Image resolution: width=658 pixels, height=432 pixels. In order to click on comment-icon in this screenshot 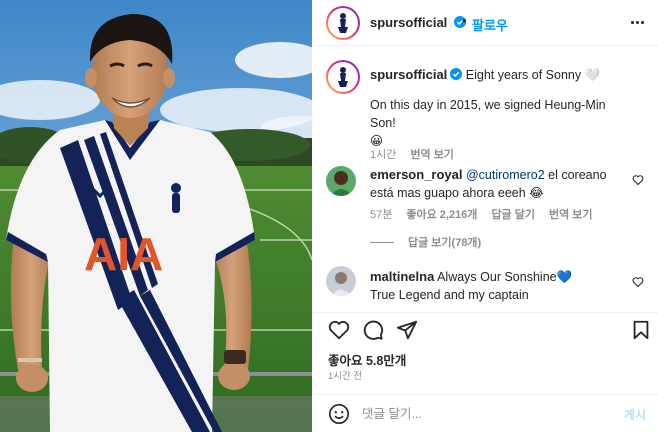, I will do `click(373, 330)`.